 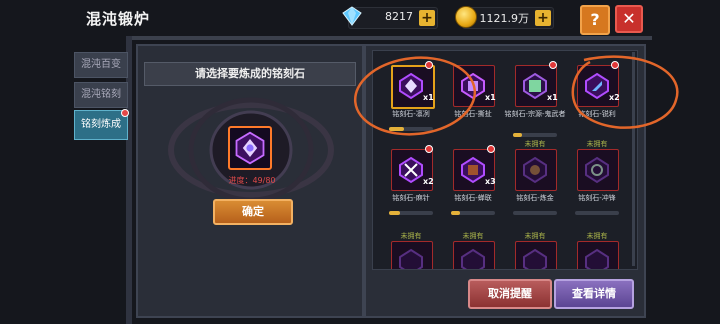 I want to click on inscription-stone-icon, so click(x=250, y=148).